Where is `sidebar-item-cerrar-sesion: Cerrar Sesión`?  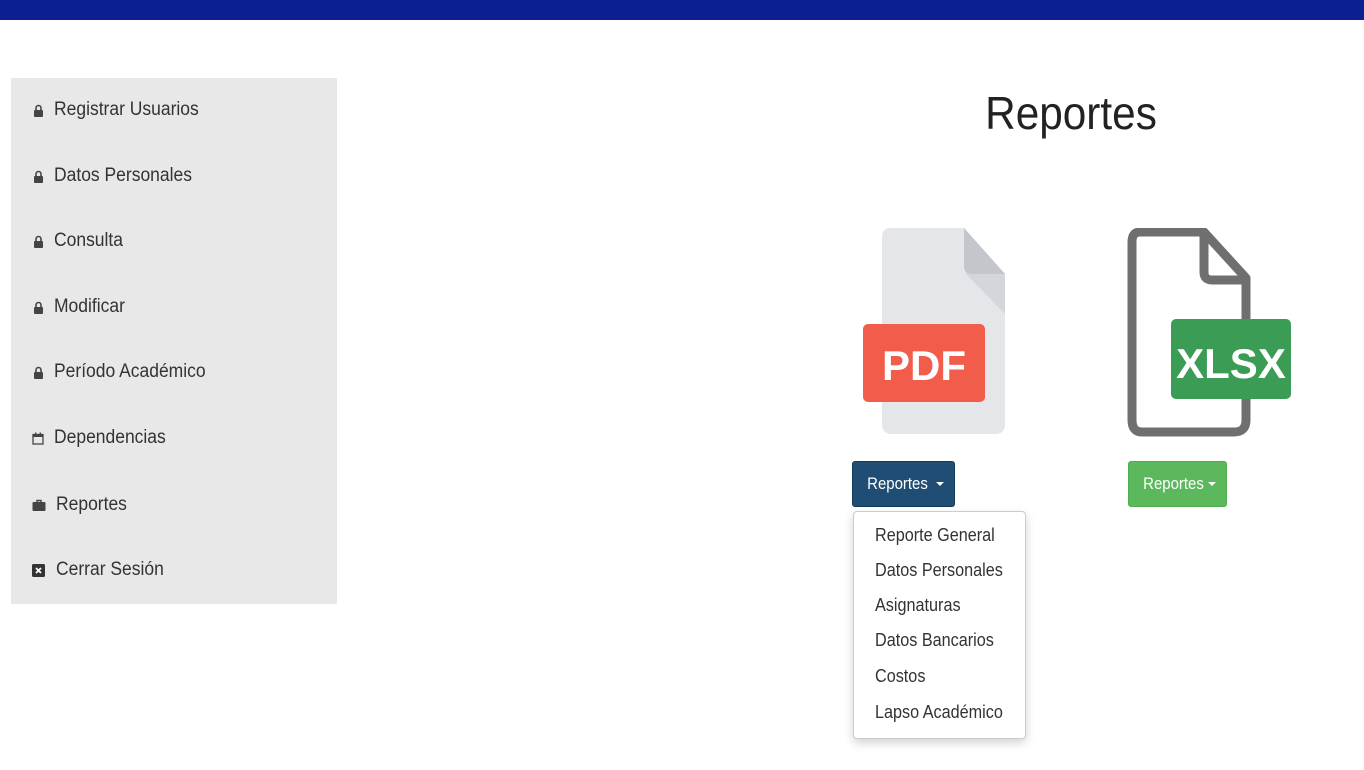
sidebar-item-cerrar-sesion: Cerrar Sesión is located at coordinates (174, 570).